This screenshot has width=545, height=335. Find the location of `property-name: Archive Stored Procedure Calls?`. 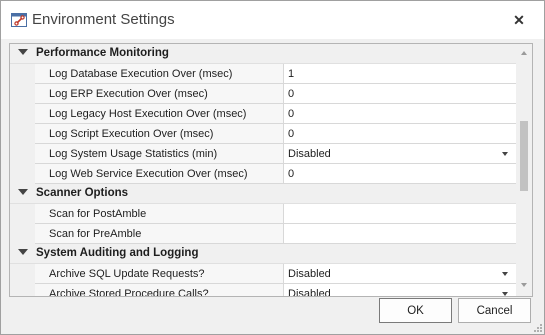

property-name: Archive Stored Procedure Calls? is located at coordinates (129, 292).